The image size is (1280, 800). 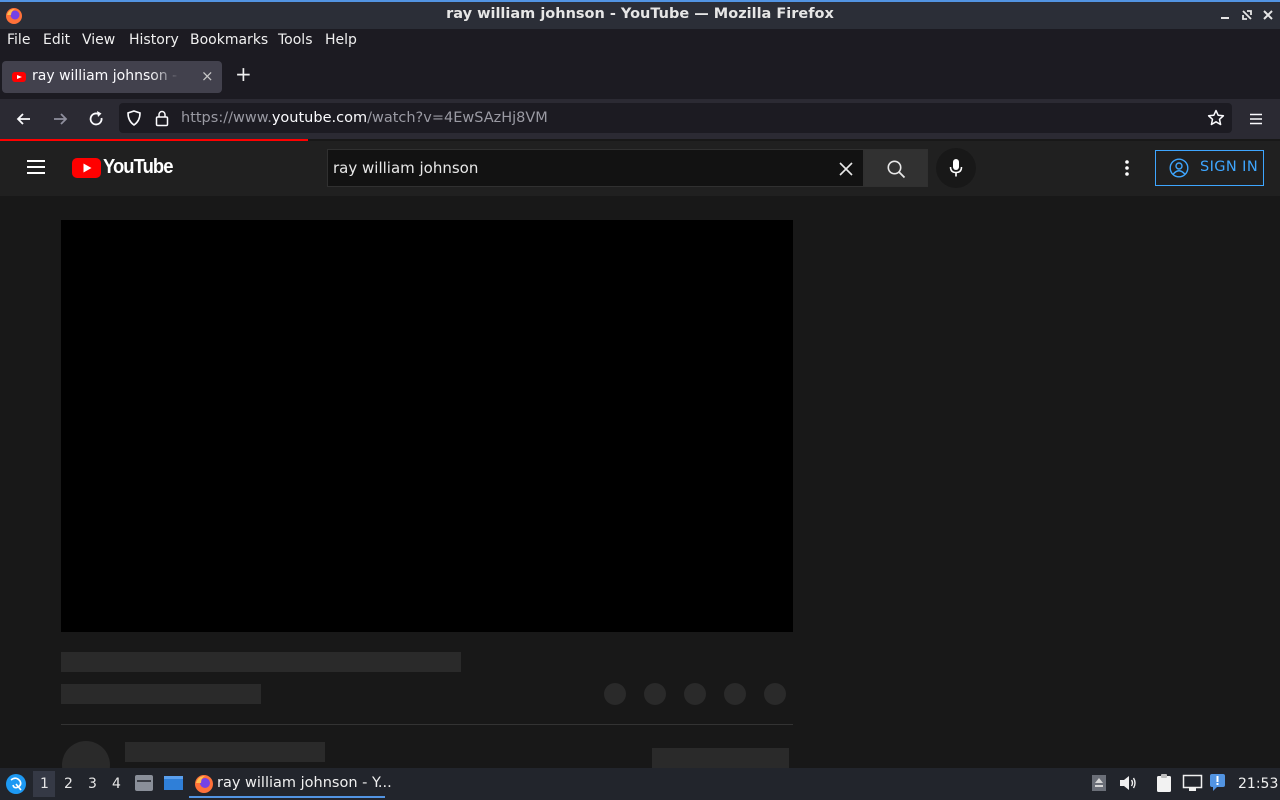 I want to click on tab-close-button: ×, so click(x=207, y=76).